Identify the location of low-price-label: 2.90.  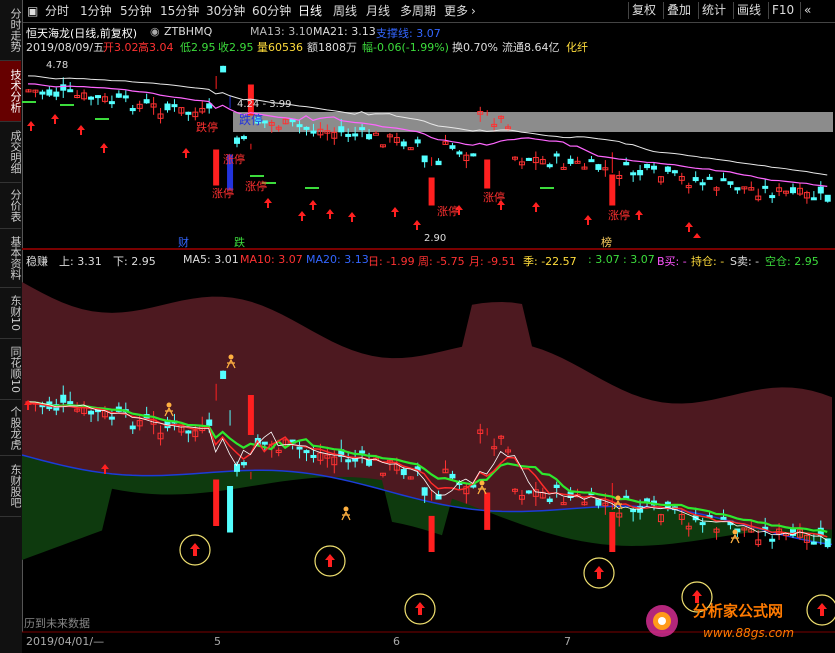
(435, 238).